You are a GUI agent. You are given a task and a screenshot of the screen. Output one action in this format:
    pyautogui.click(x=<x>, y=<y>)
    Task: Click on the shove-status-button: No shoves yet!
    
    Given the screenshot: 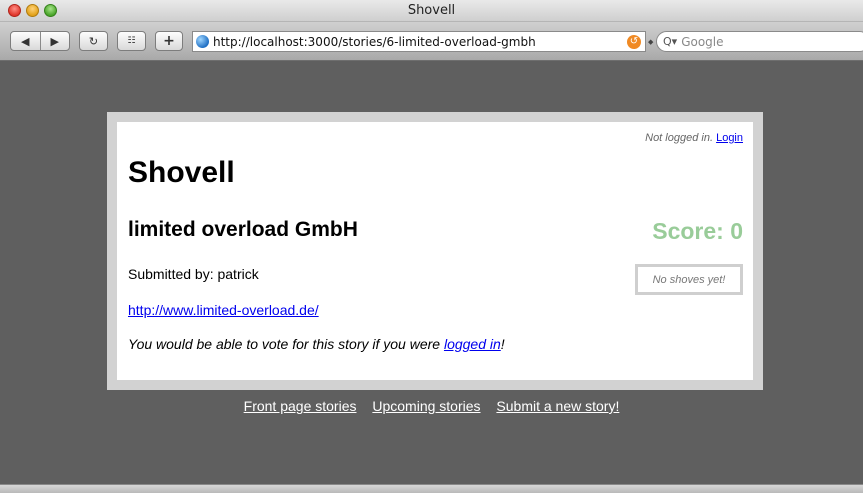 What is the action you would take?
    pyautogui.click(x=689, y=279)
    